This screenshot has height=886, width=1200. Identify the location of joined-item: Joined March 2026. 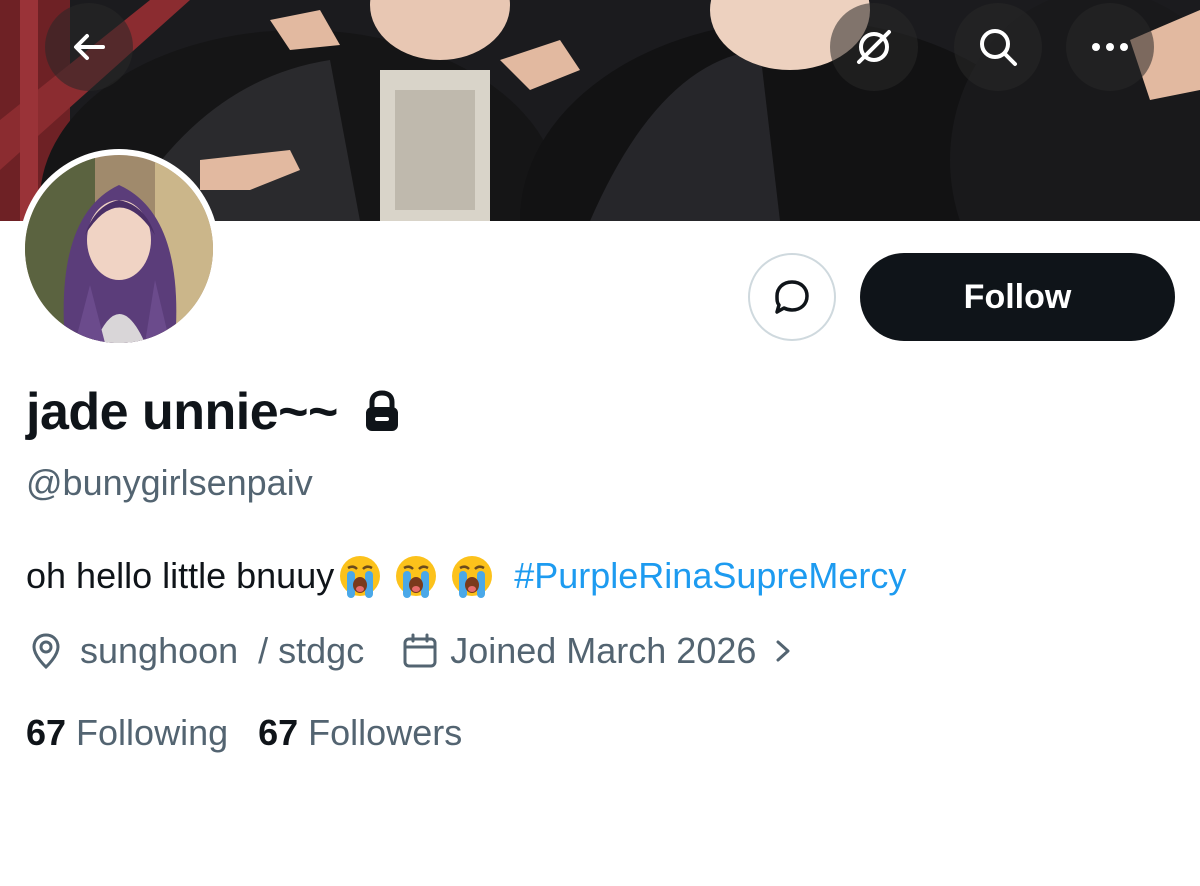
(597, 651).